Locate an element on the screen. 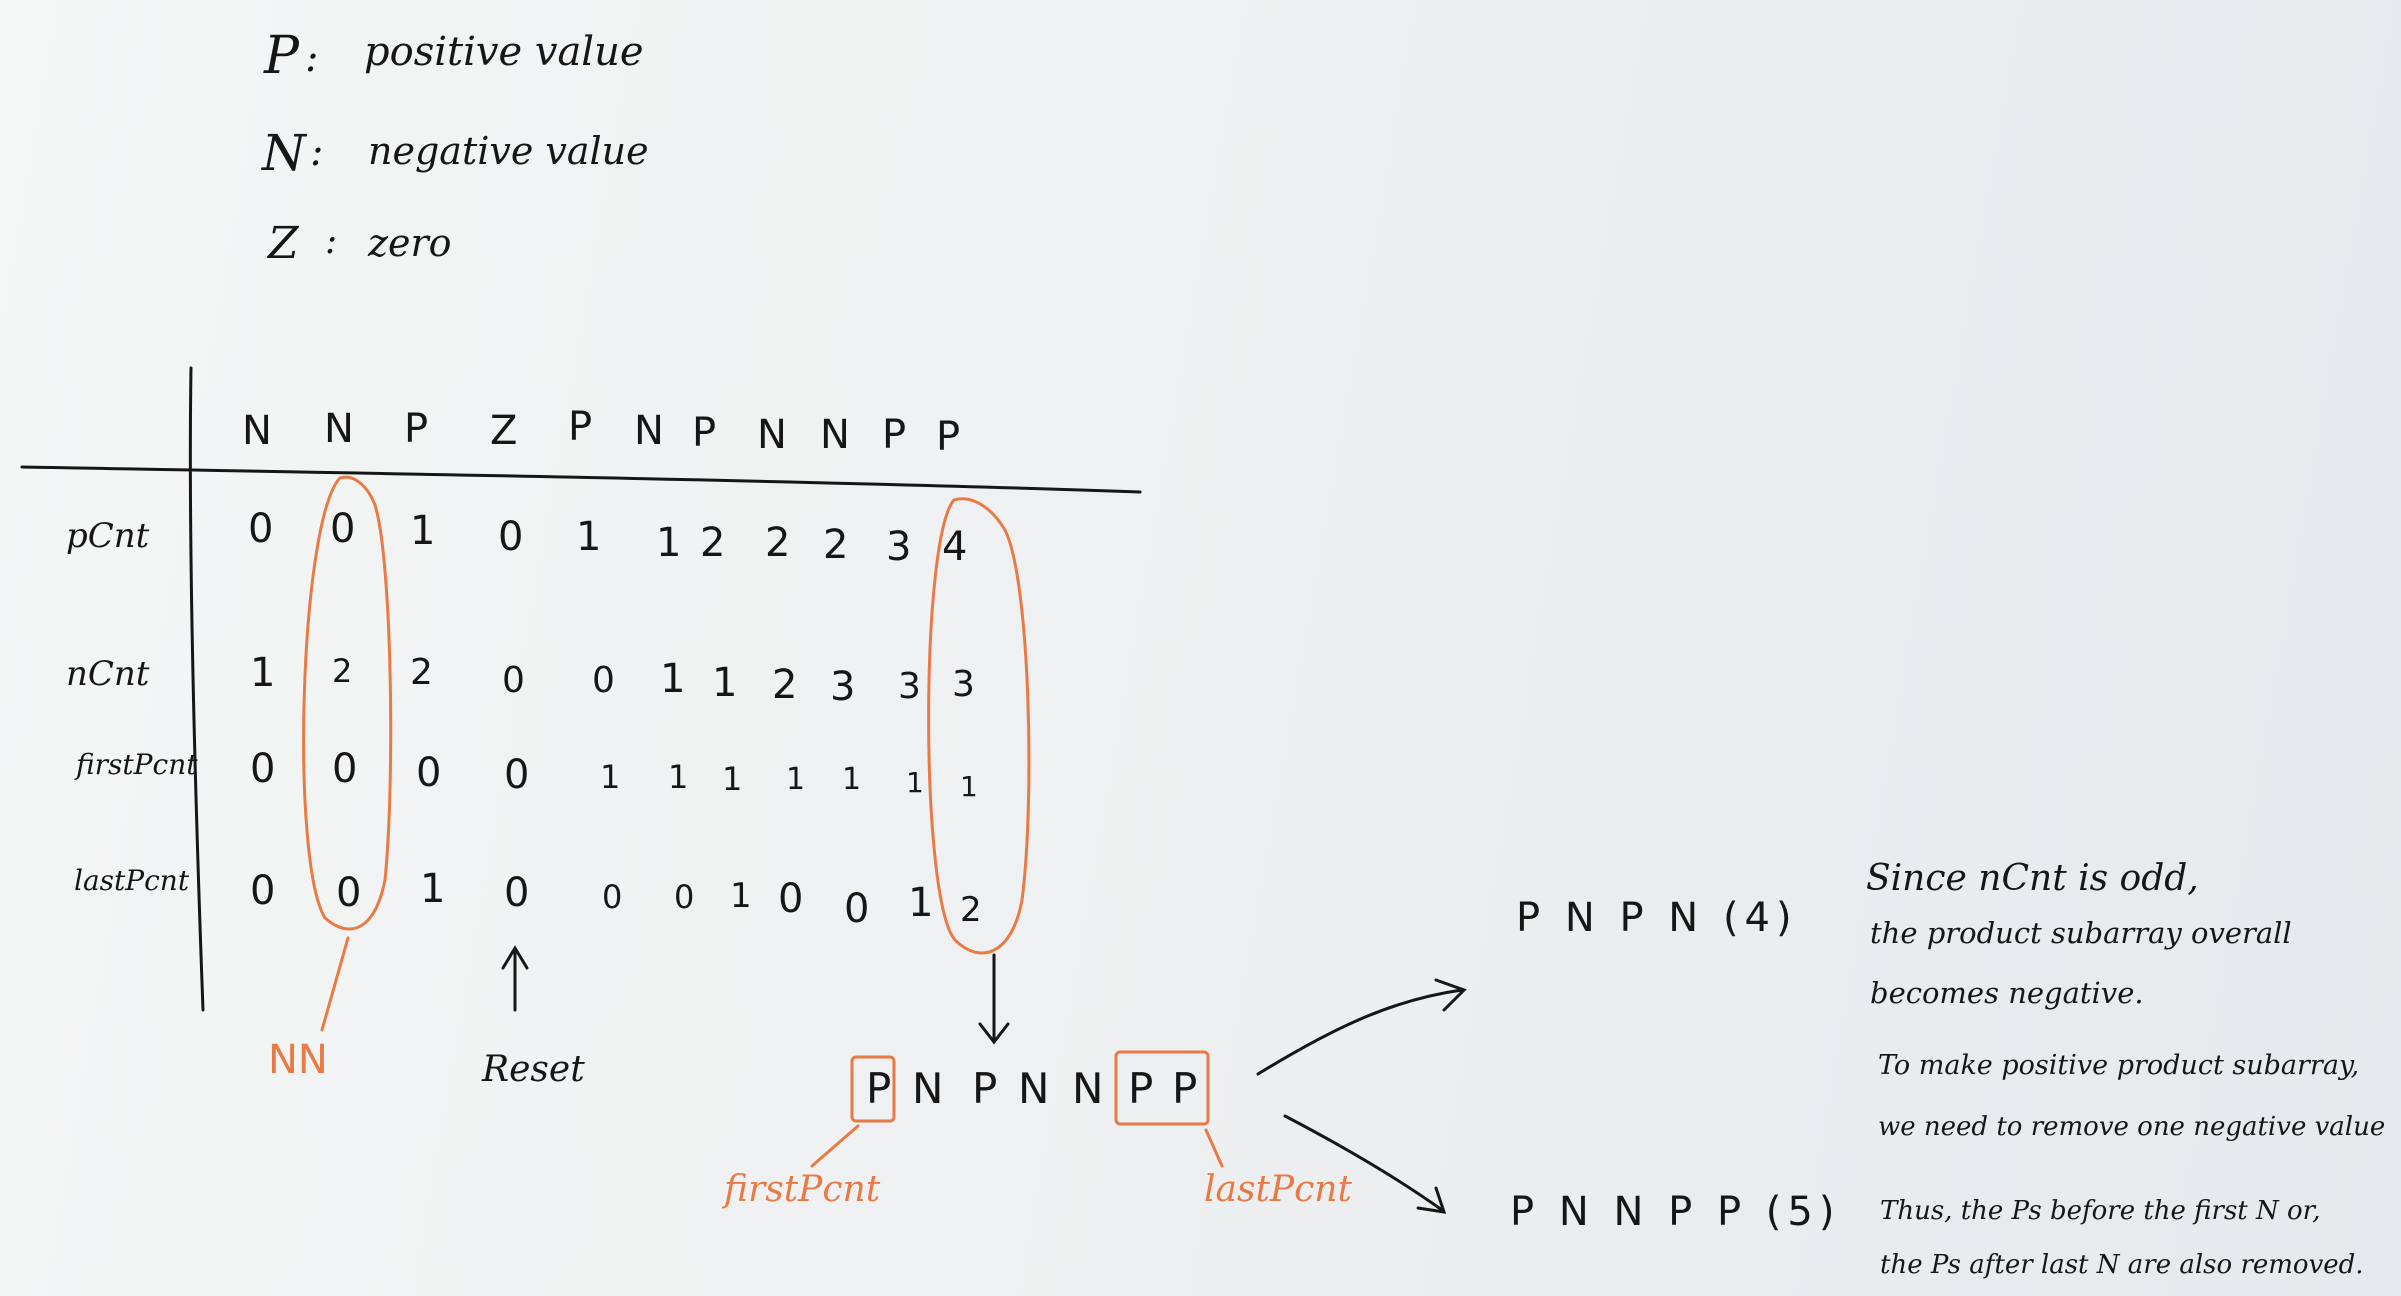  reset-label: Reset is located at coordinates (533, 1069).